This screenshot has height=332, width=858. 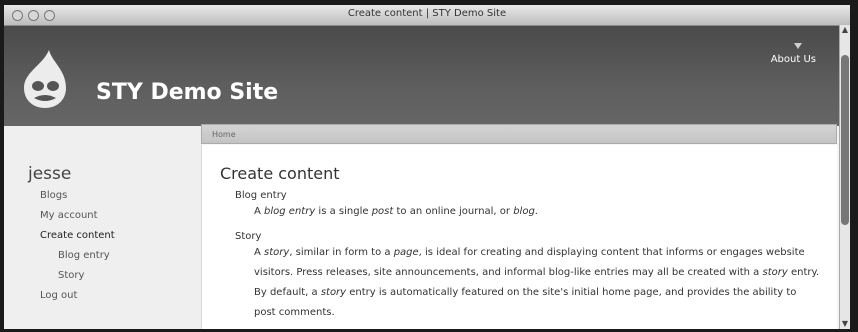 What do you see at coordinates (845, 140) in the screenshot?
I see `scrollbar-thumb` at bounding box center [845, 140].